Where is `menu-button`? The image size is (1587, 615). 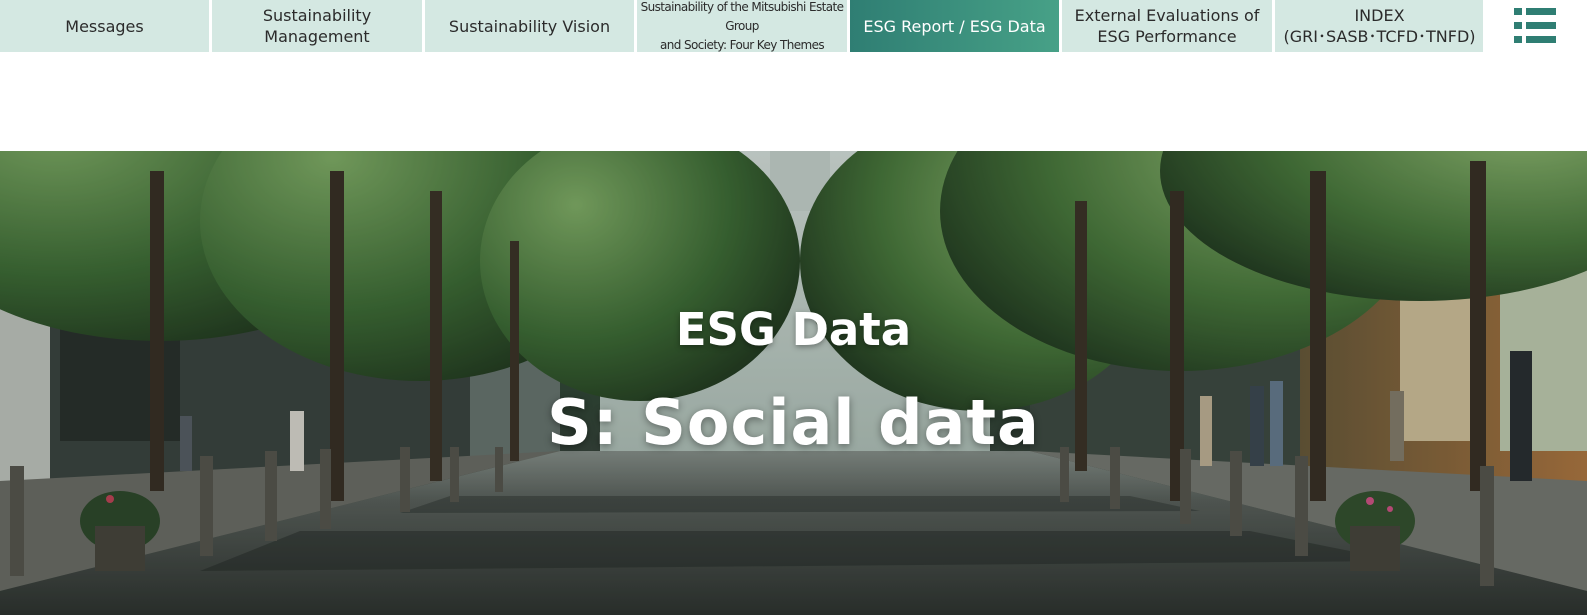 menu-button is located at coordinates (1535, 26).